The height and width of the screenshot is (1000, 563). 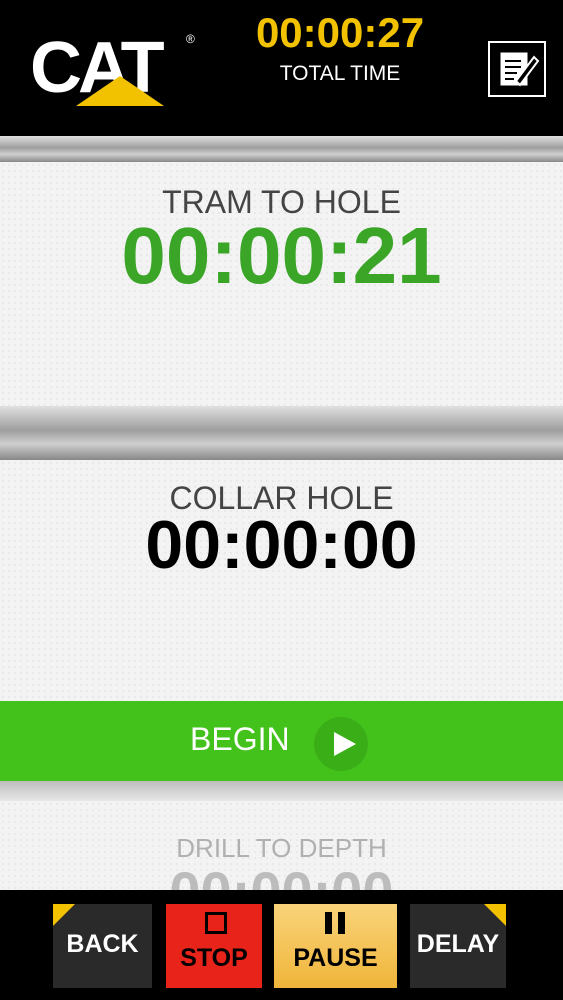 I want to click on play-icon, so click(x=341, y=744).